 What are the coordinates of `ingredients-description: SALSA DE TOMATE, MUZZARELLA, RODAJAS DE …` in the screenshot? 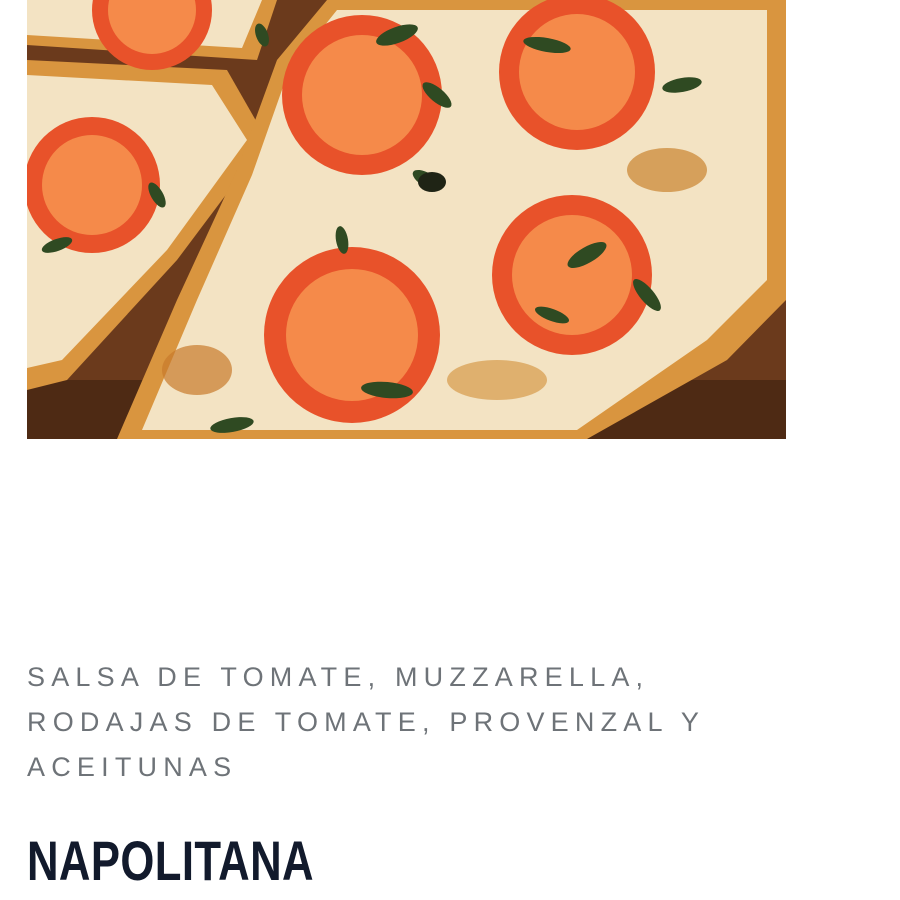 It's located at (366, 722).